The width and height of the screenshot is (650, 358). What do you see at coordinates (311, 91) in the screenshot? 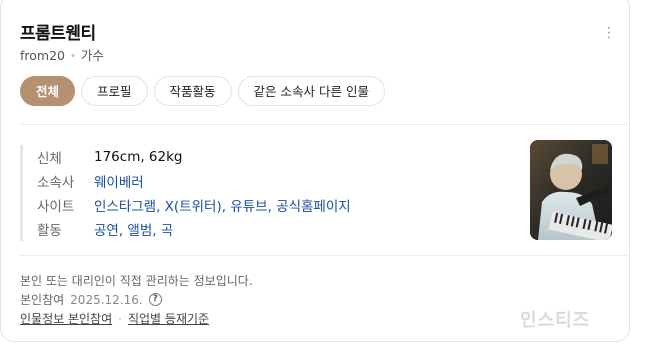
I see `tab-same-agency: 같은 소속사 다른 인물` at bounding box center [311, 91].